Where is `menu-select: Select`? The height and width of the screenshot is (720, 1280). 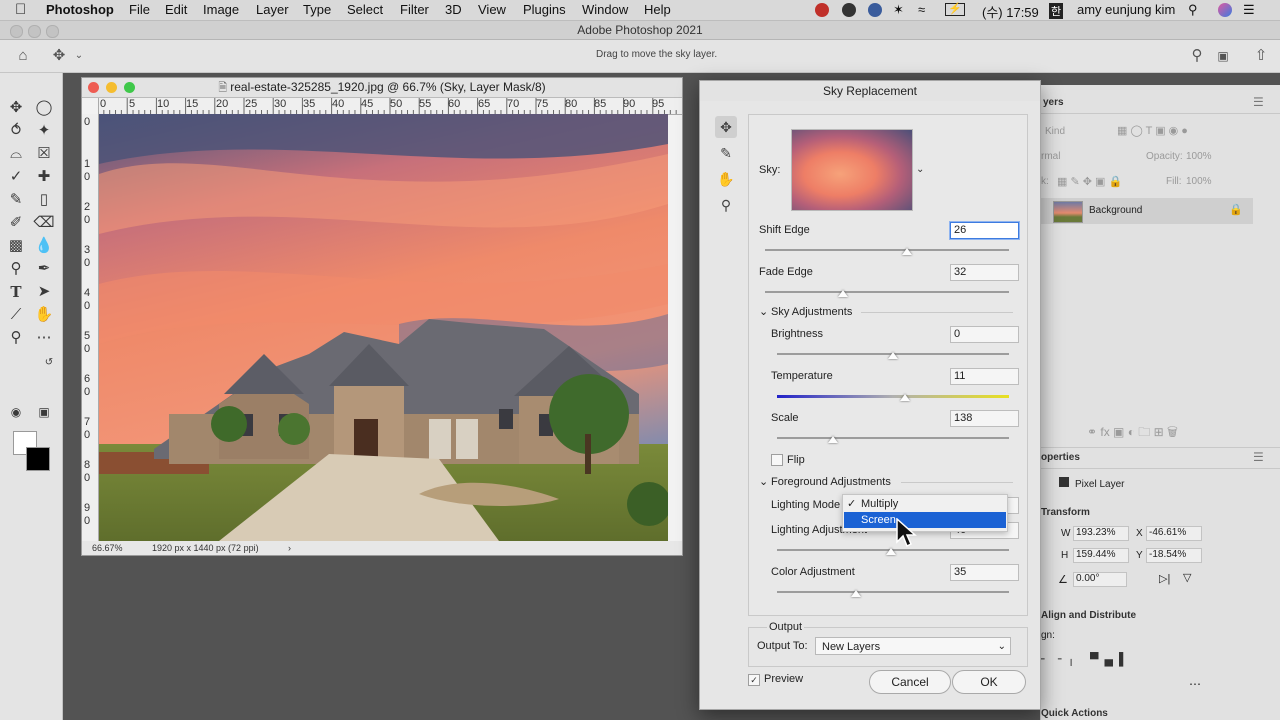
menu-select: Select is located at coordinates (365, 9).